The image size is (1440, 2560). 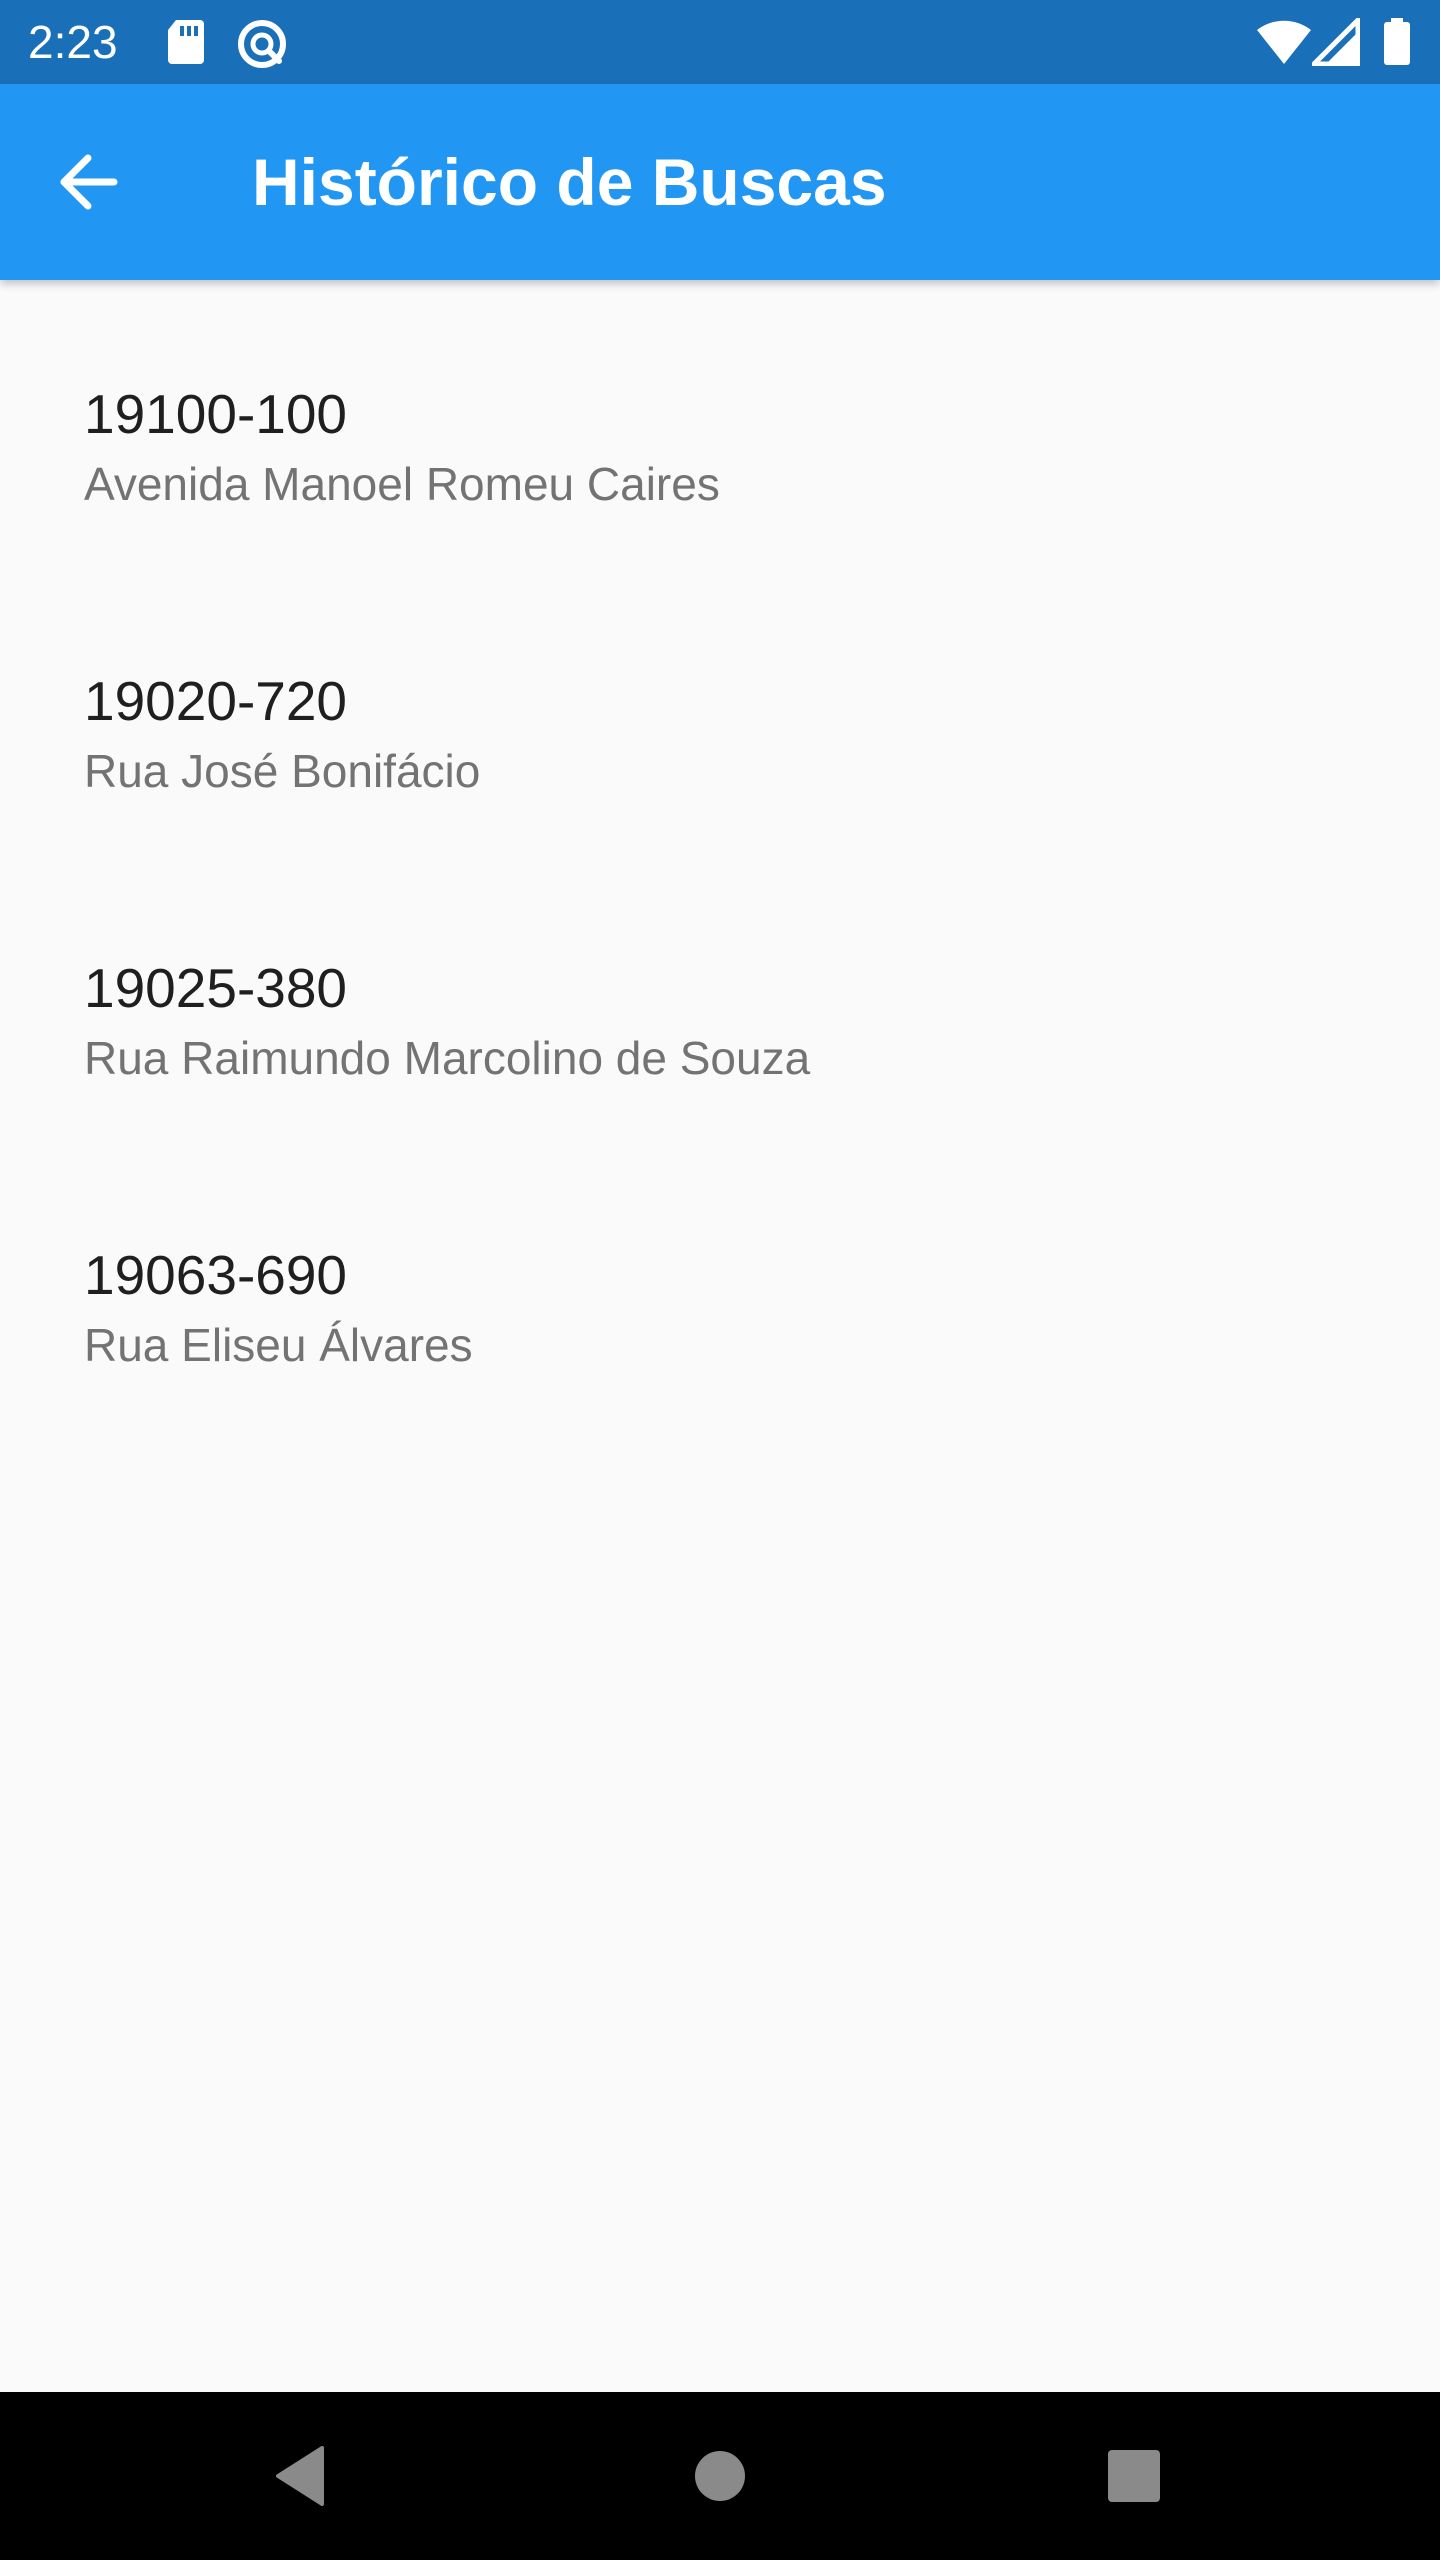 I want to click on back-triangle-icon, so click(x=300, y=2476).